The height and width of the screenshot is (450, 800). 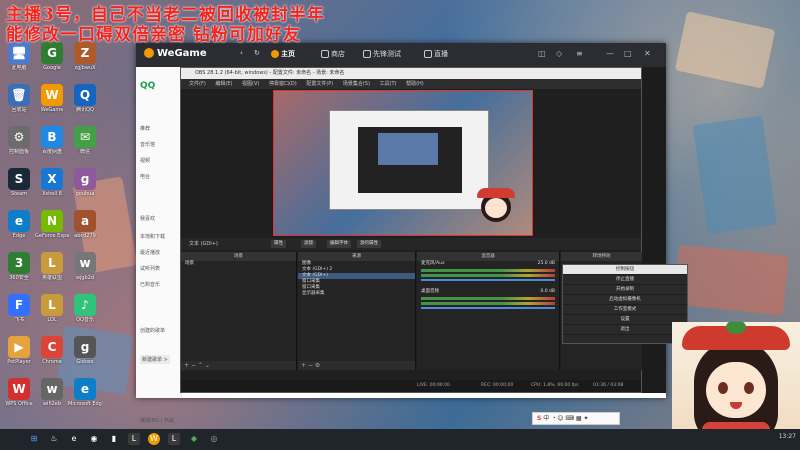 What do you see at coordinates (54, 439) in the screenshot?
I see `steam-icon: ♨` at bounding box center [54, 439].